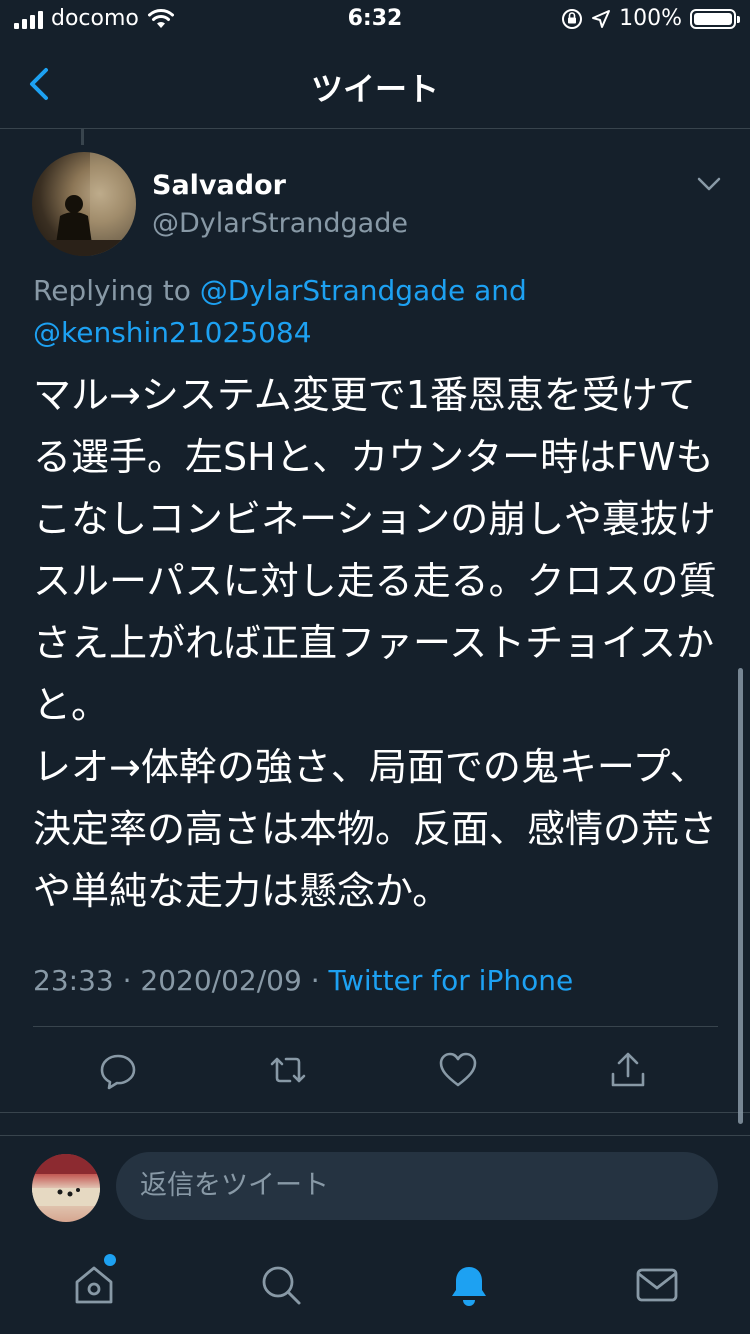 This screenshot has height=1334, width=750. I want to click on tweet-actions, so click(375, 1070).